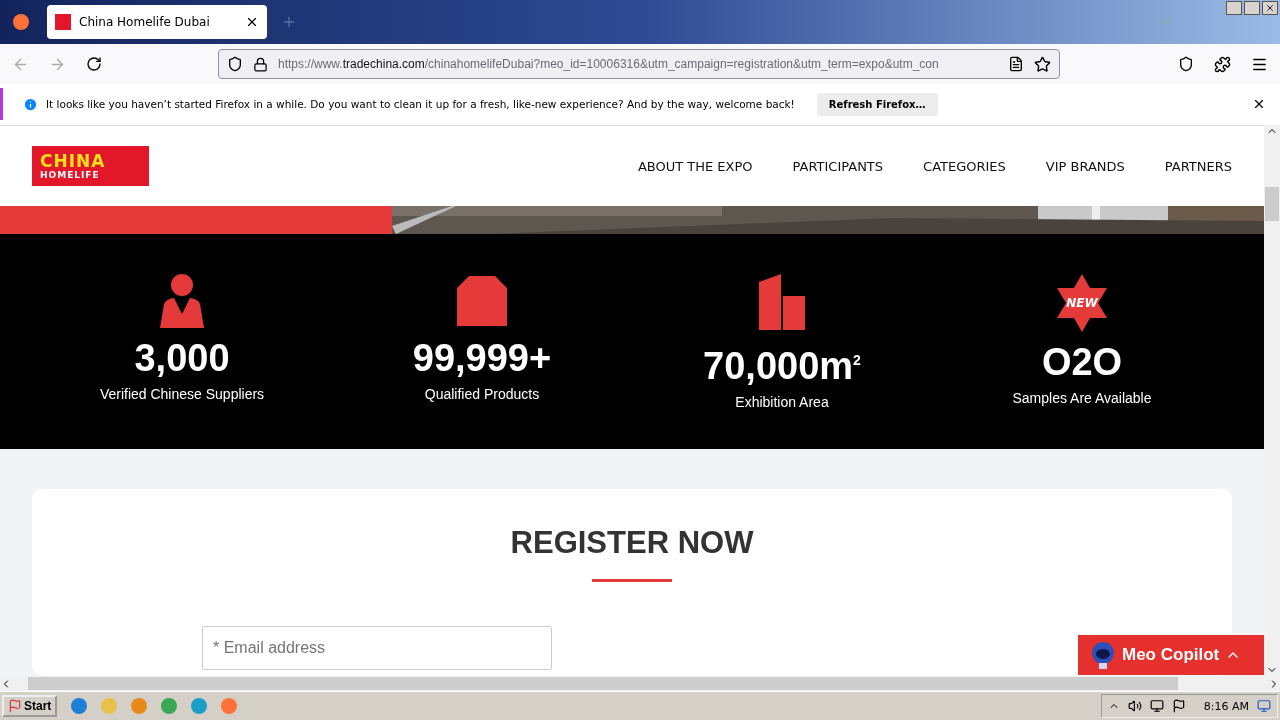 The height and width of the screenshot is (720, 1280). What do you see at coordinates (609, 64) in the screenshot?
I see `url-text: https://www.tradechina.com/chinahomelifeDubai?meo_id=10006316&utm_campaign=registration&utm_term=expo&utm_con` at bounding box center [609, 64].